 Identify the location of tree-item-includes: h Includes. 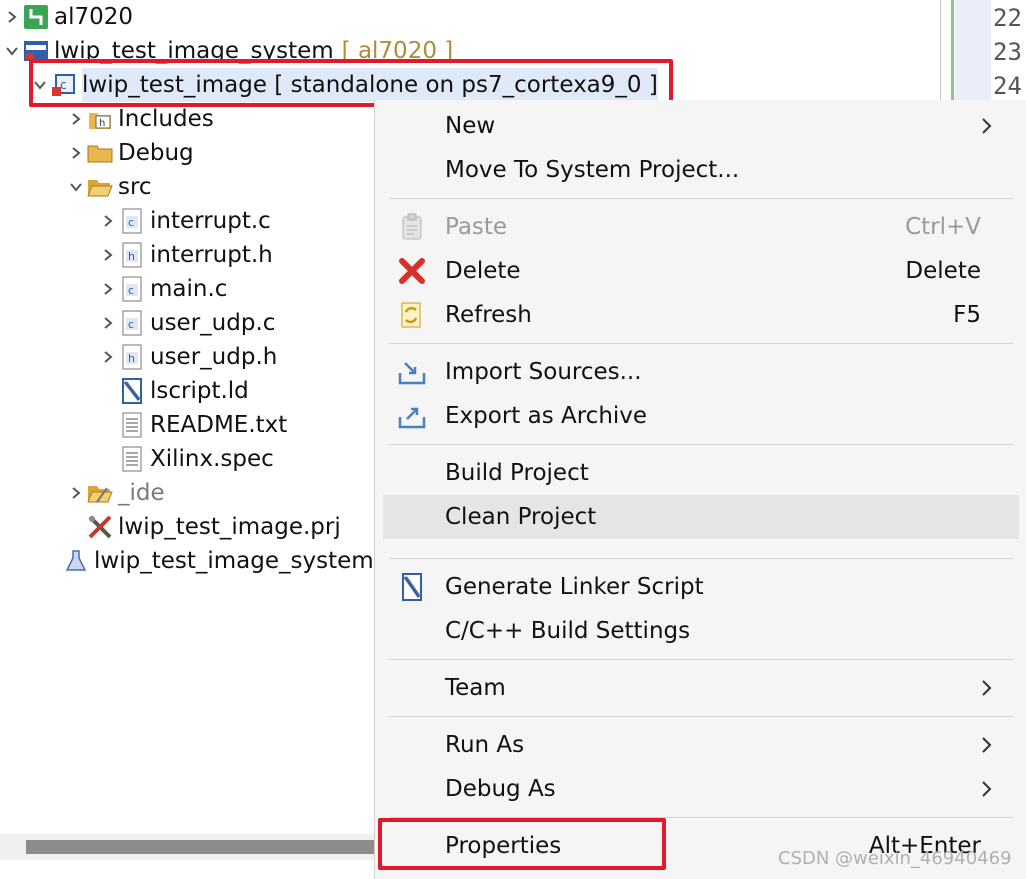
(140, 119).